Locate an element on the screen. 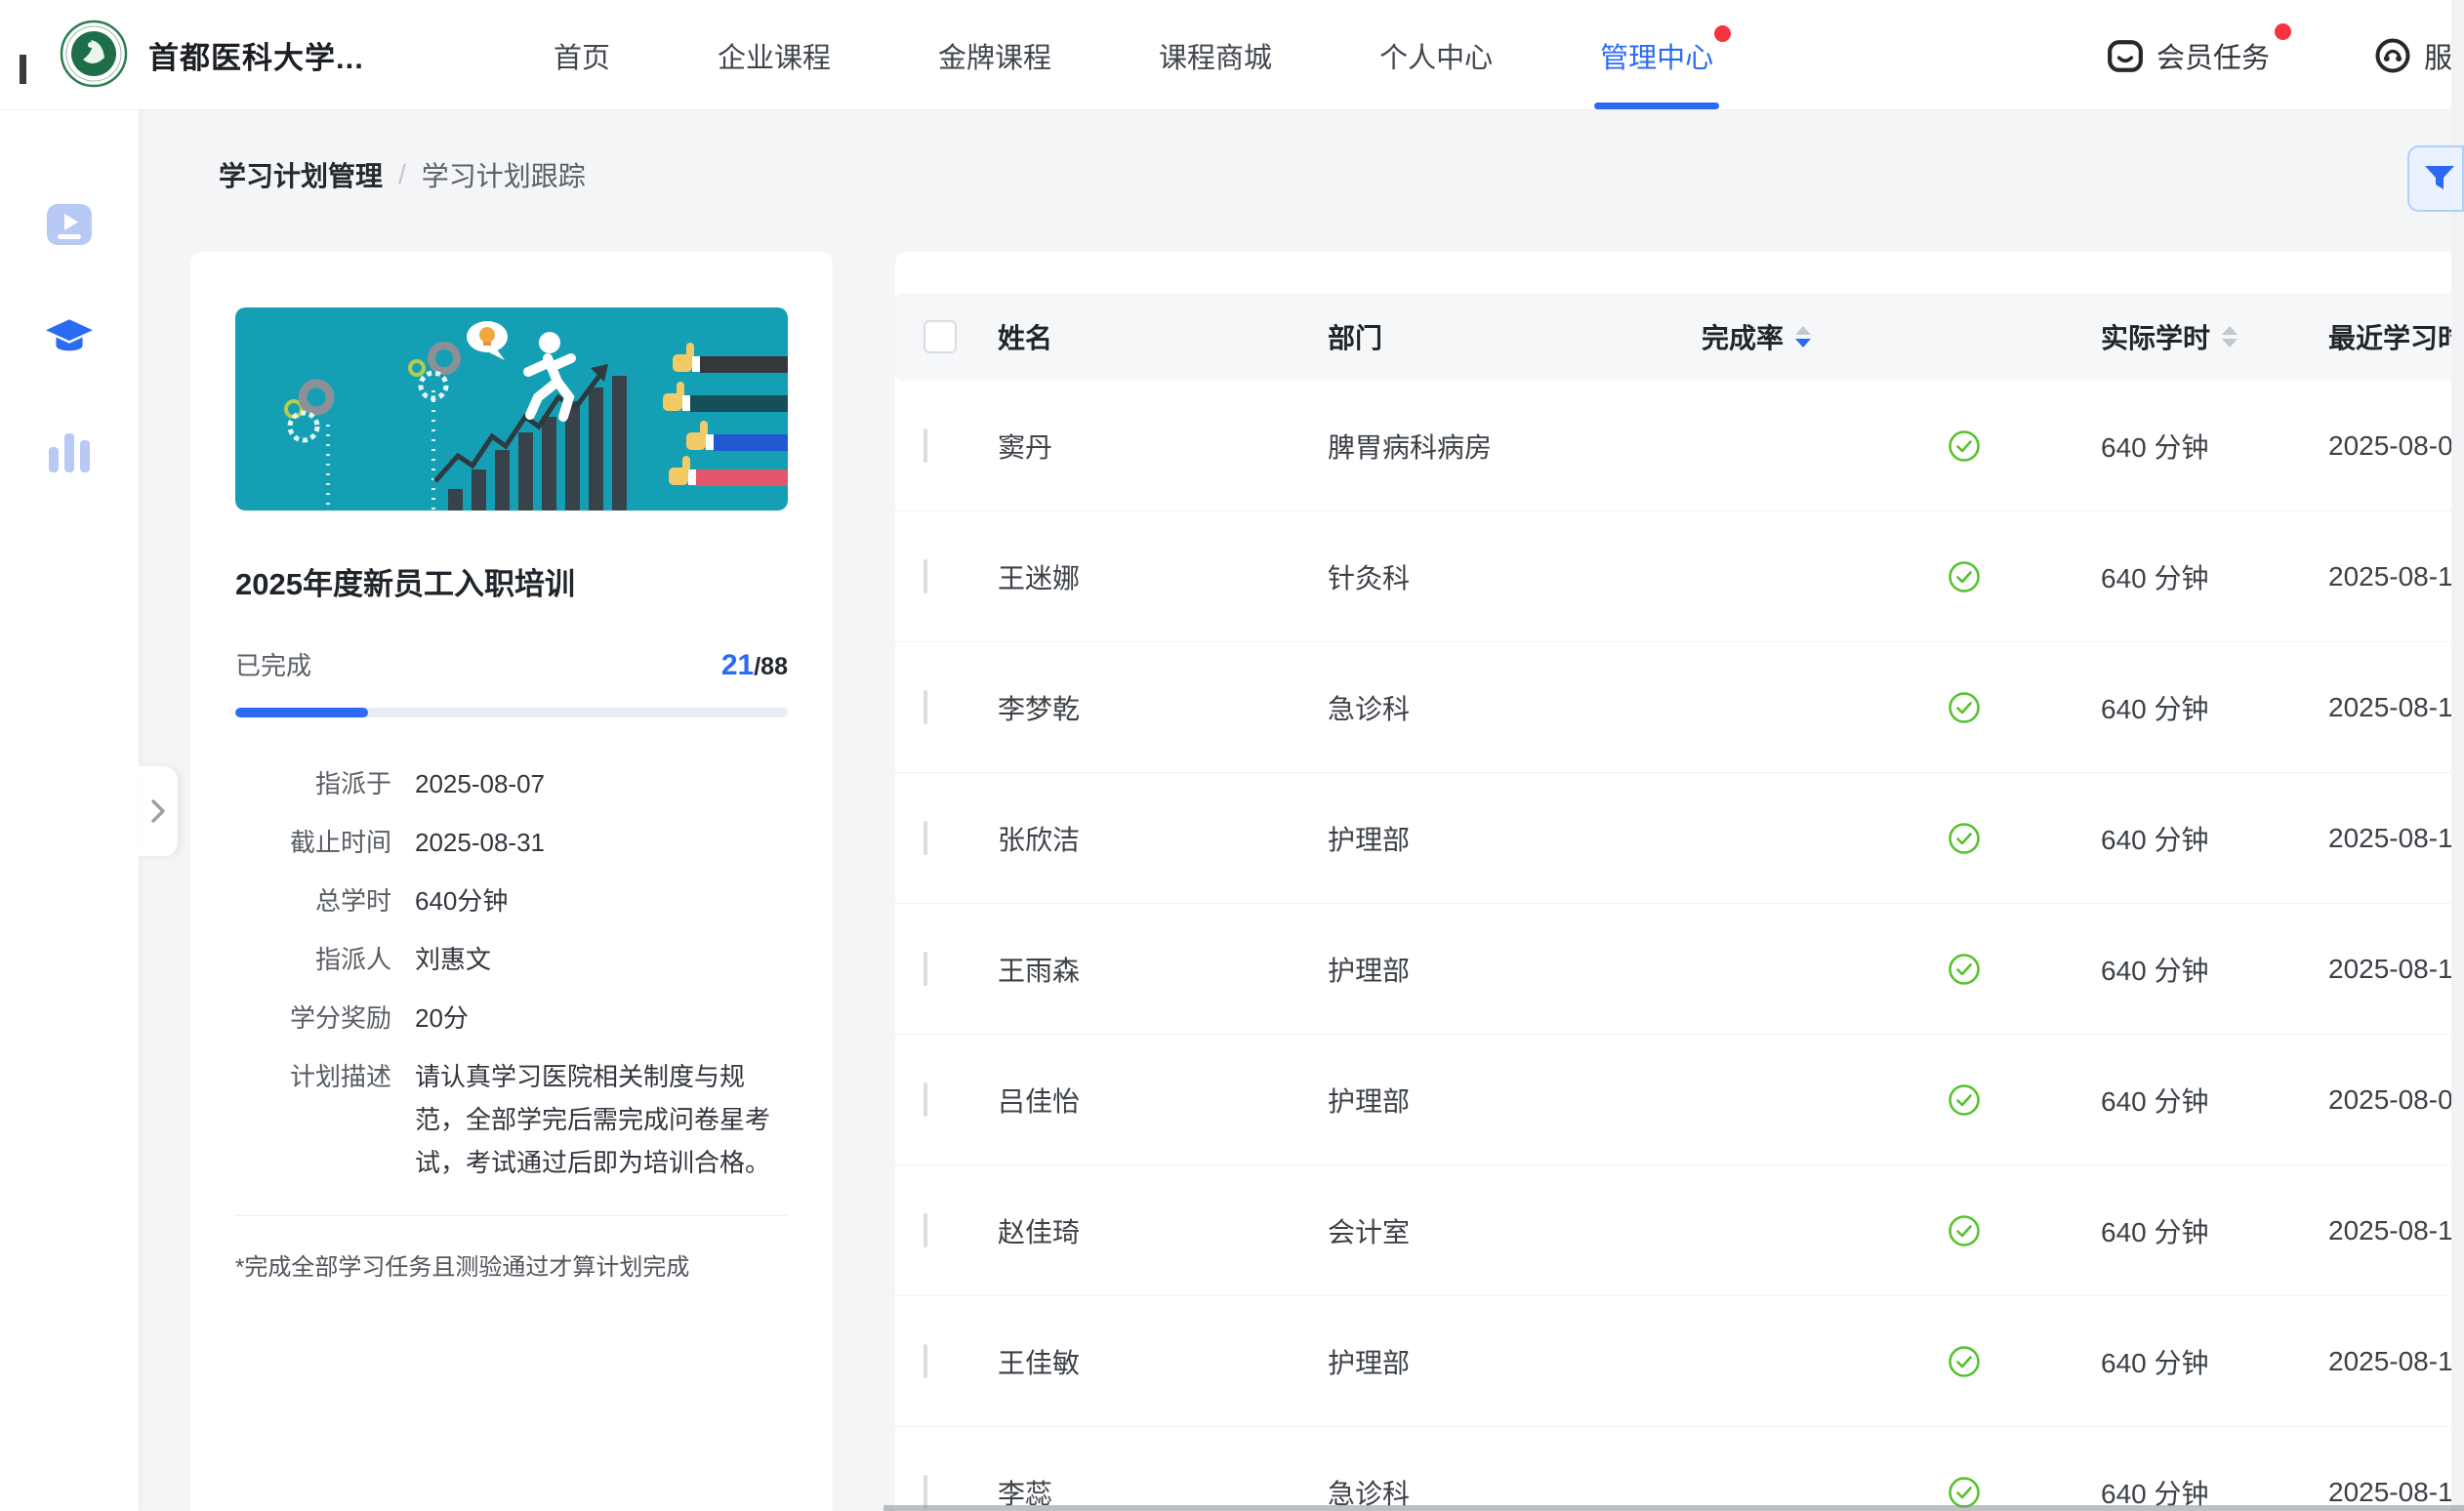  field-value: 2025-08-31 is located at coordinates (480, 842).